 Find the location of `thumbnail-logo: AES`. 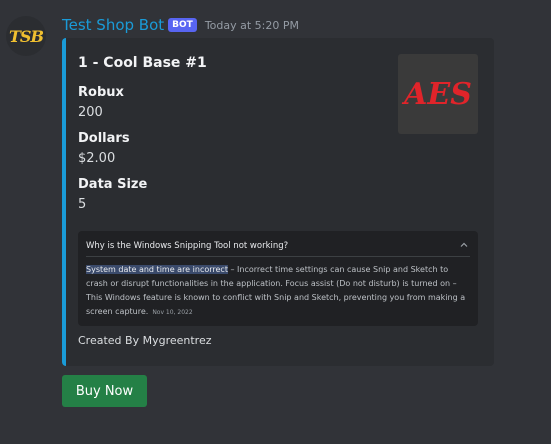

thumbnail-logo: AES is located at coordinates (436, 94).